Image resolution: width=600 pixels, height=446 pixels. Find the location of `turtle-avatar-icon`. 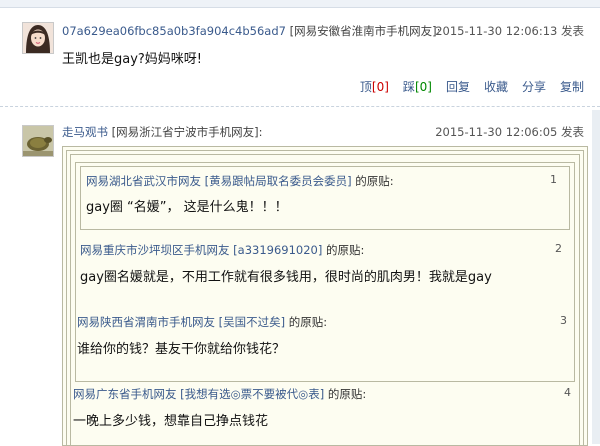

turtle-avatar-icon is located at coordinates (38, 141).